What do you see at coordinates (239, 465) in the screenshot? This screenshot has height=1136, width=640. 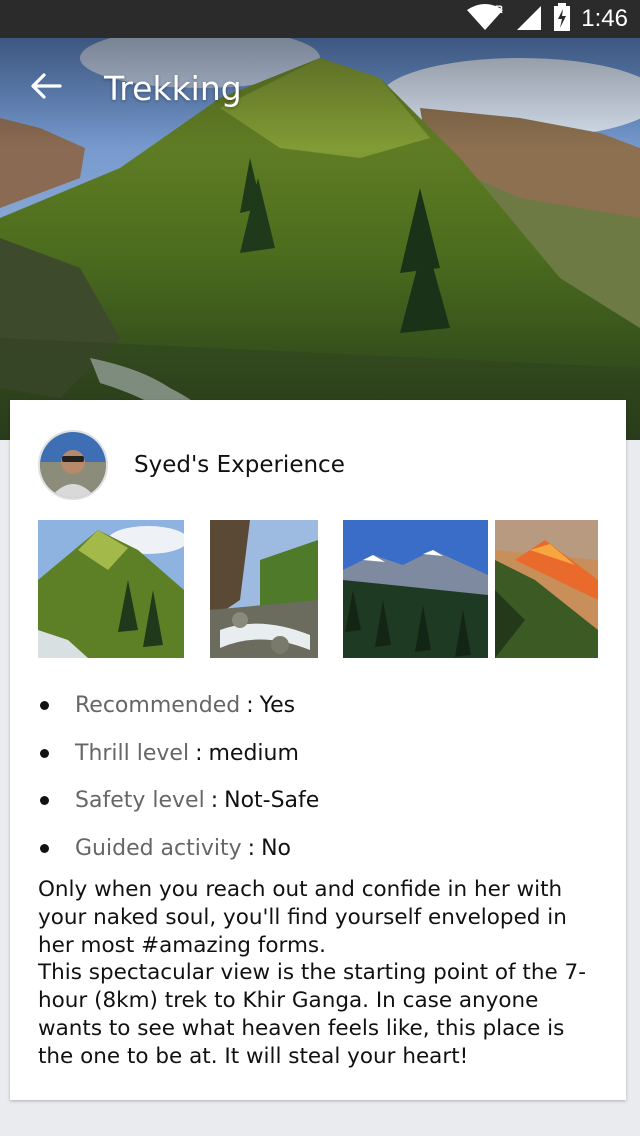 I see `author-name: Syed's Experience` at bounding box center [239, 465].